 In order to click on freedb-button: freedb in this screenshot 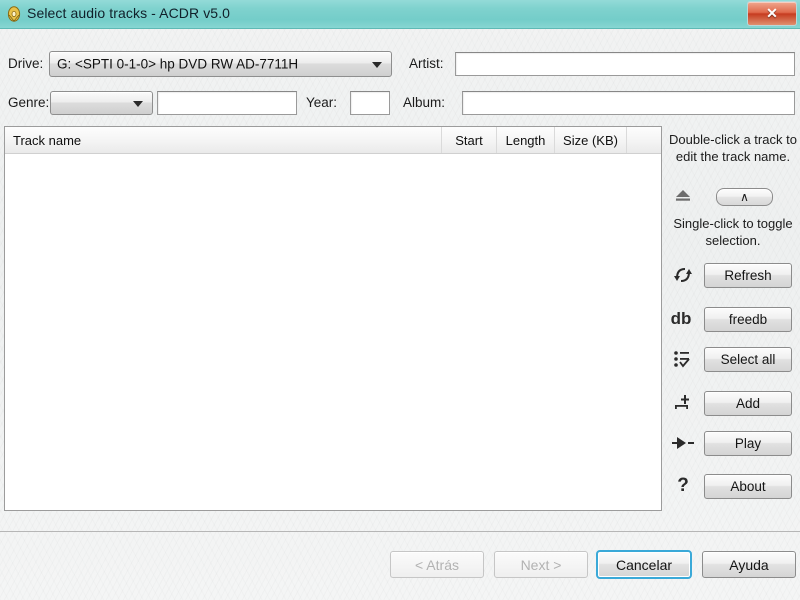, I will do `click(748, 319)`.